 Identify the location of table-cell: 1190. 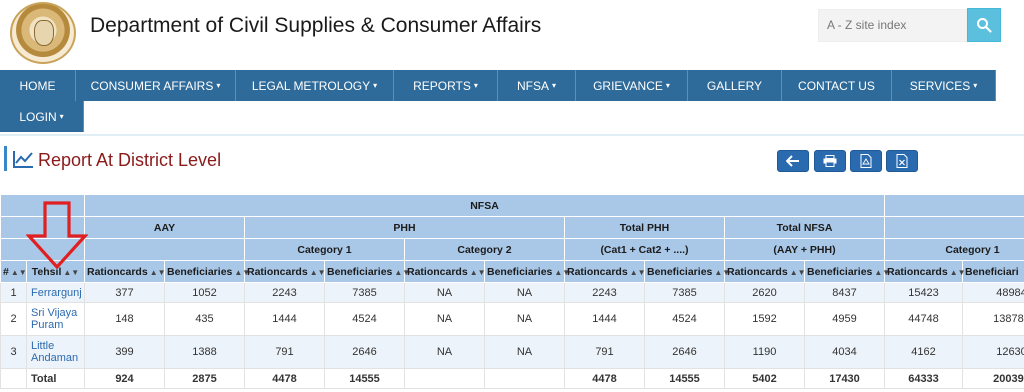
(764, 352).